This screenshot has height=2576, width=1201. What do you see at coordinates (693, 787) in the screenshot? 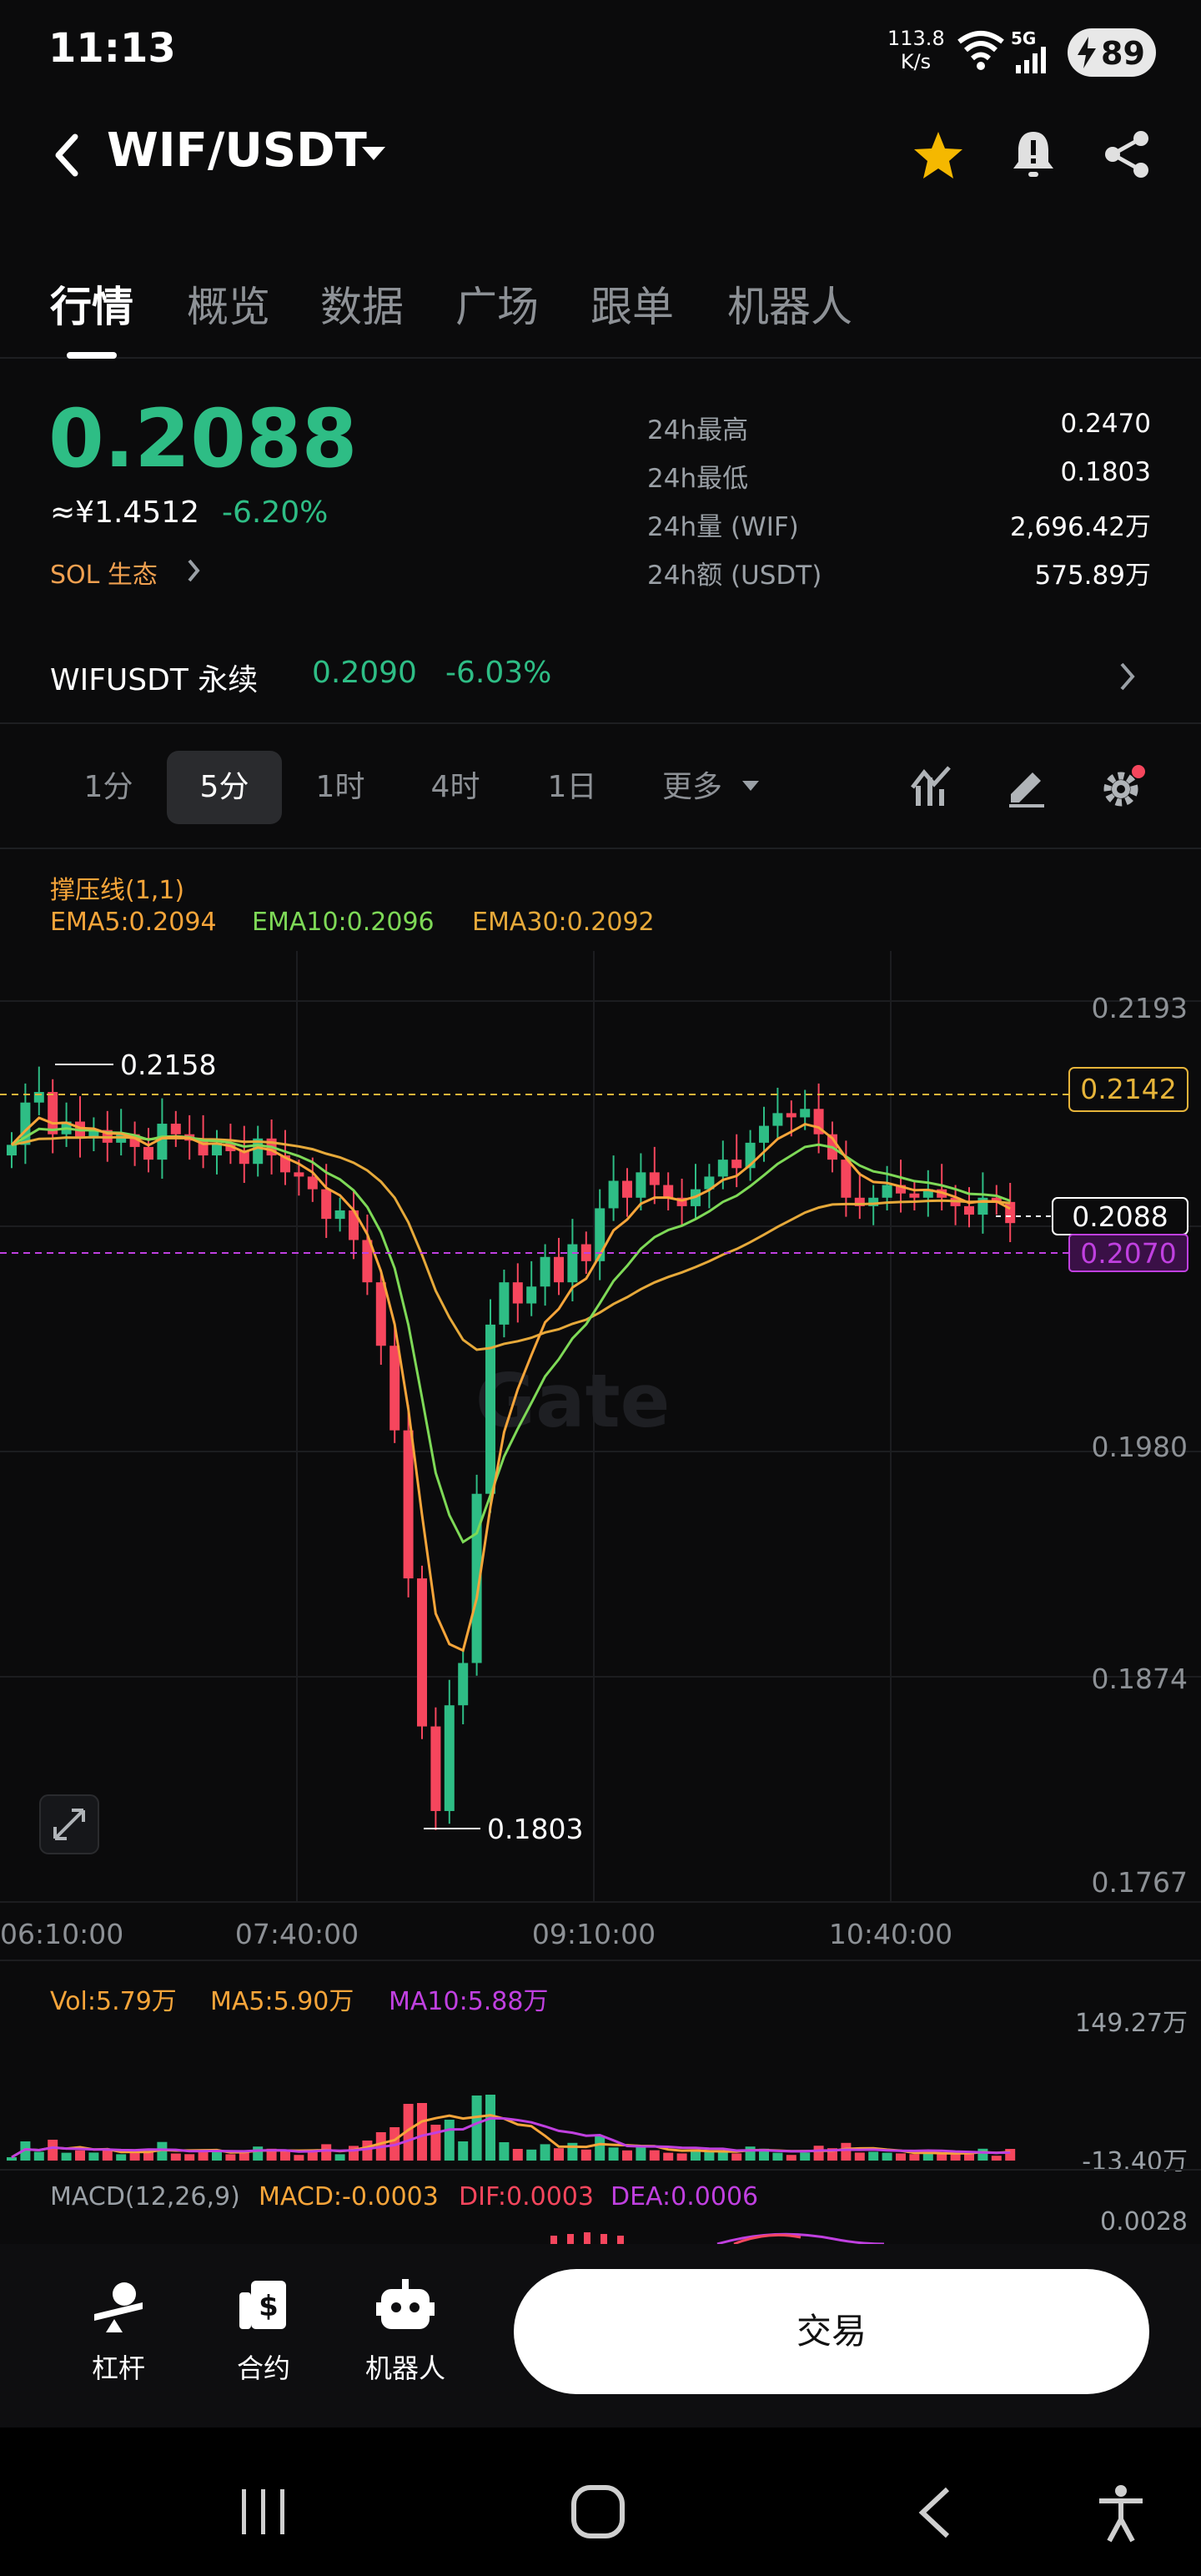
I see `timeframe-more: 更多` at bounding box center [693, 787].